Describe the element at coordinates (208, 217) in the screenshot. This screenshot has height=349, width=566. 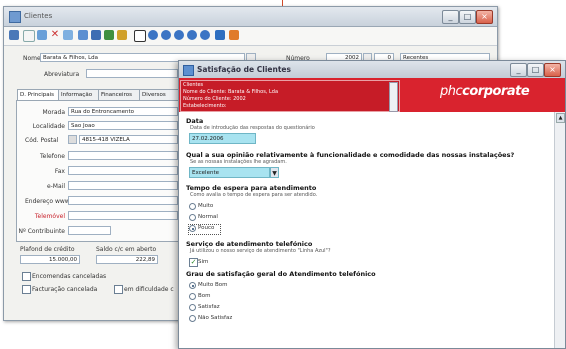
I see `radio-normal-label: Normal` at that location.